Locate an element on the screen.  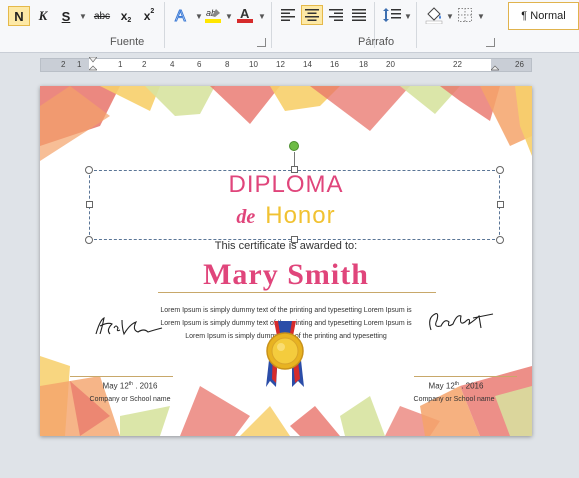
paint-bucket-icon is located at coordinates (434, 15).